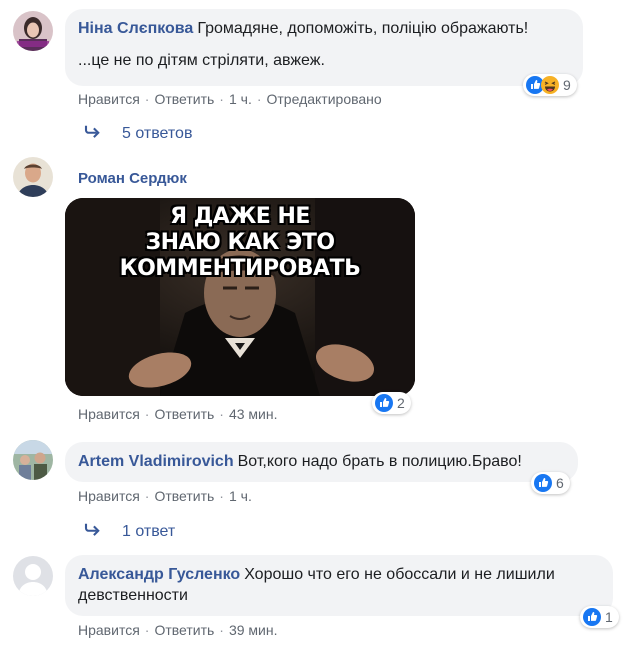 This screenshot has width=643, height=648. I want to click on comment-actions: Нравится · Ответить · 1 ч. · Отредактировано, so click(230, 99).